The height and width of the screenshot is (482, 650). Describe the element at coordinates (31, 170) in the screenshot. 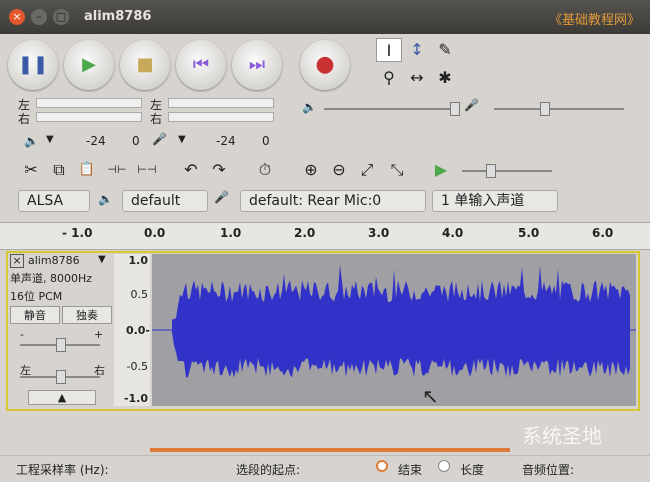

I see `cut-button: ✂` at that location.